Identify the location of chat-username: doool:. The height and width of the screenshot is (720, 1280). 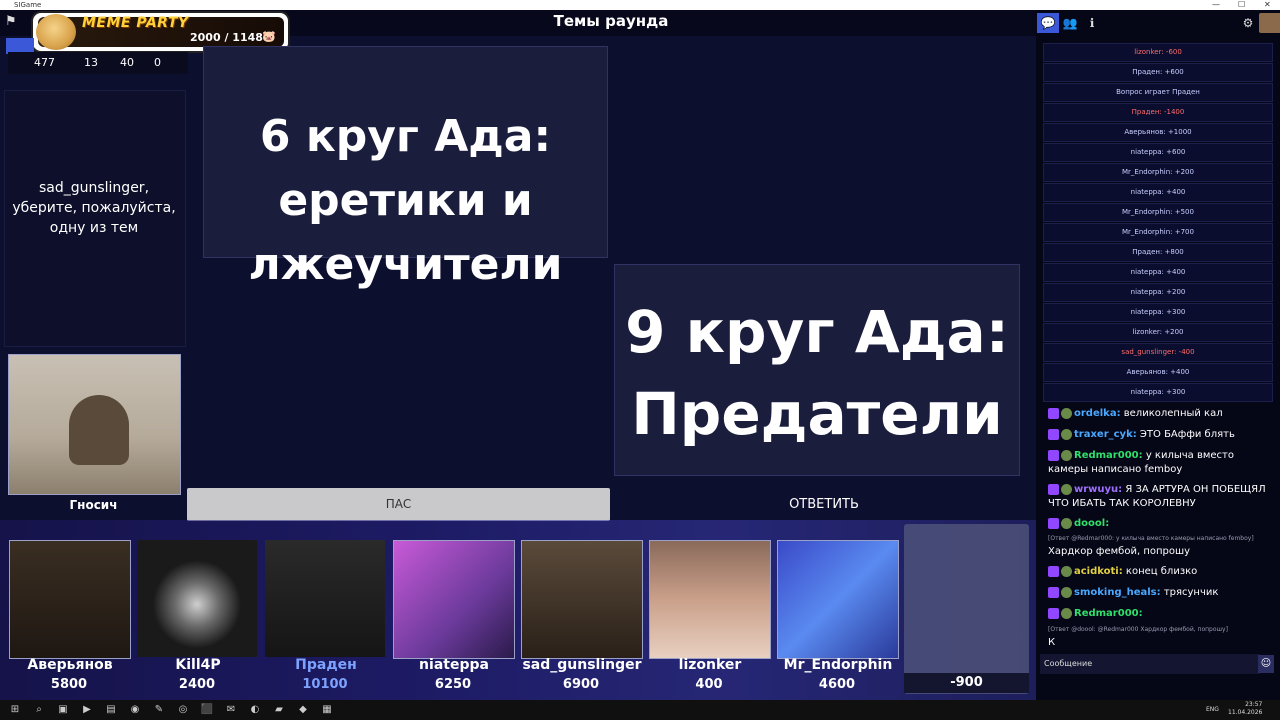
(1091, 523).